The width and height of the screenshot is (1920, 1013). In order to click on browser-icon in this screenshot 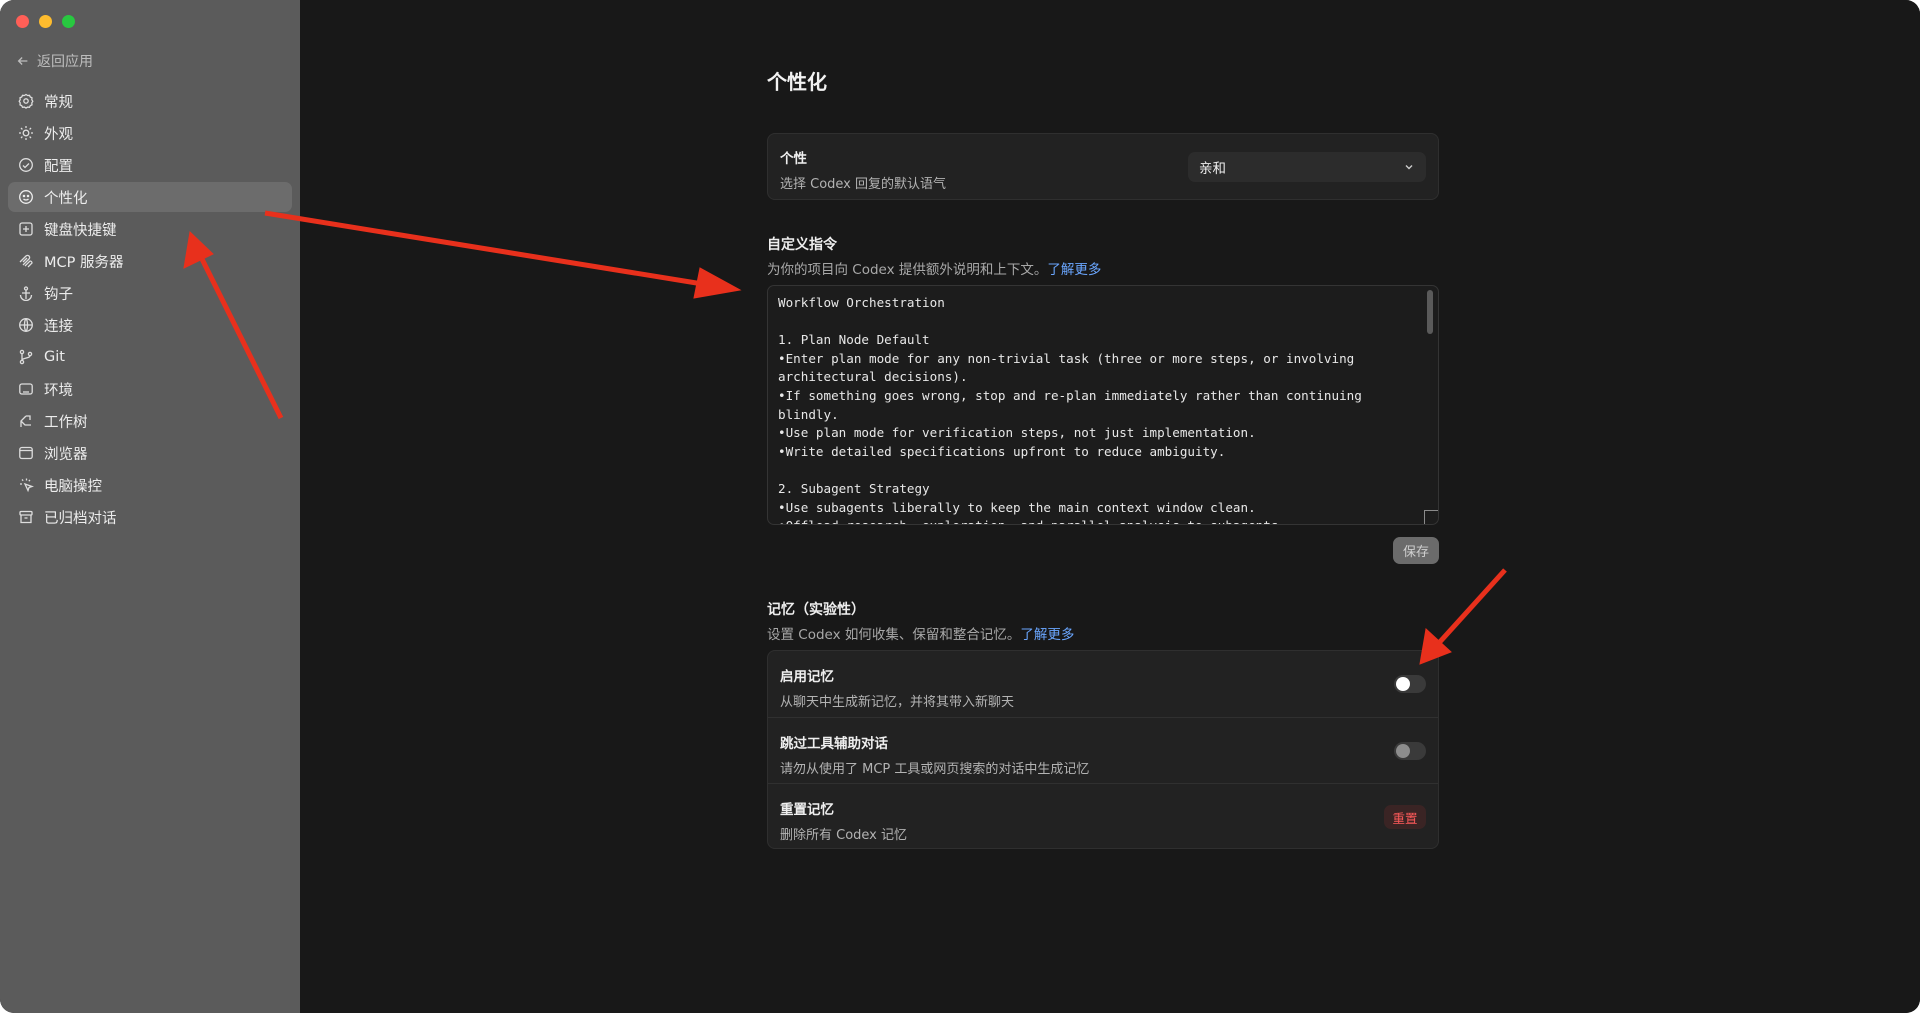, I will do `click(26, 453)`.